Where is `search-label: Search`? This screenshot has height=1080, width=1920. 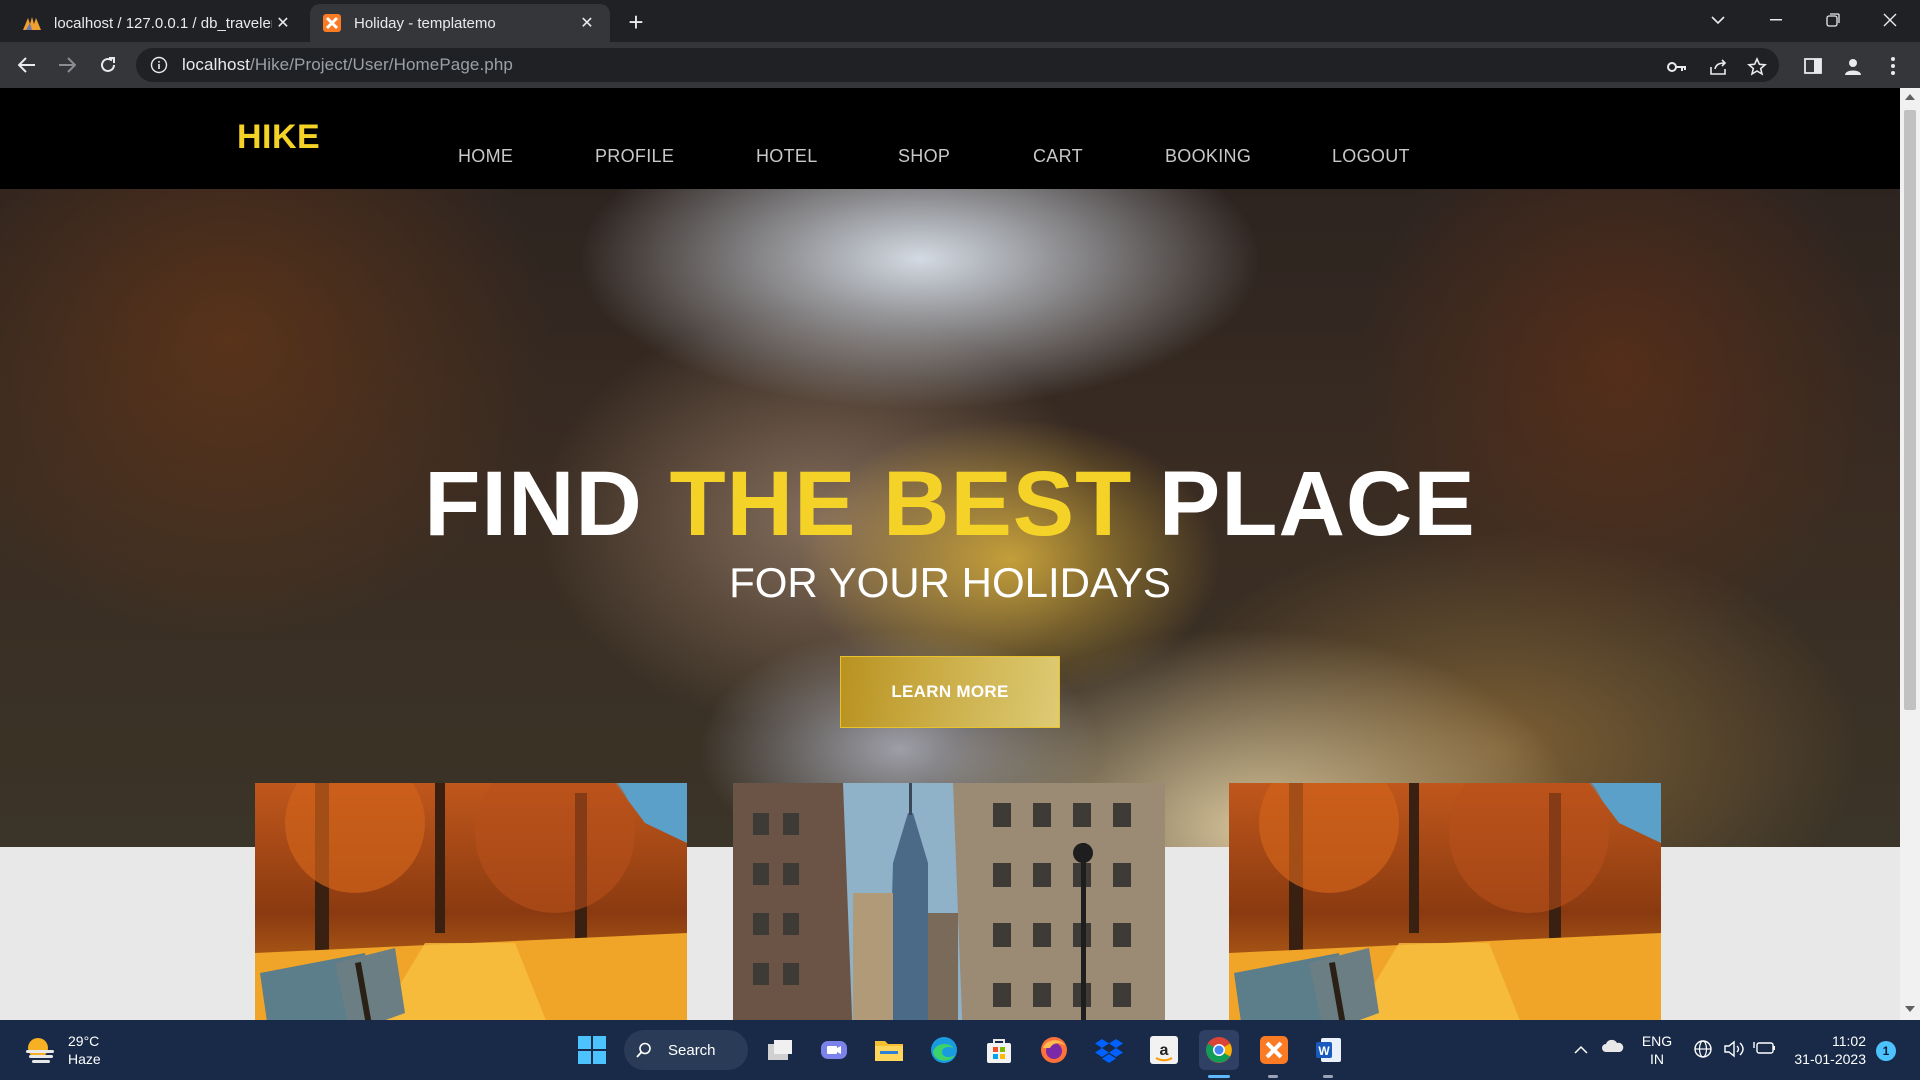 search-label: Search is located at coordinates (692, 1050).